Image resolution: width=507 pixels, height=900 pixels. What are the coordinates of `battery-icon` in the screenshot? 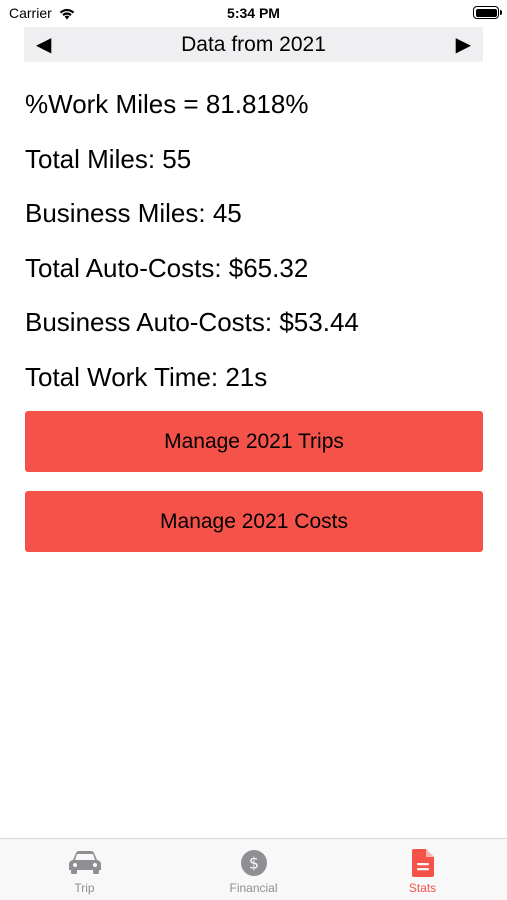 It's located at (487, 12).